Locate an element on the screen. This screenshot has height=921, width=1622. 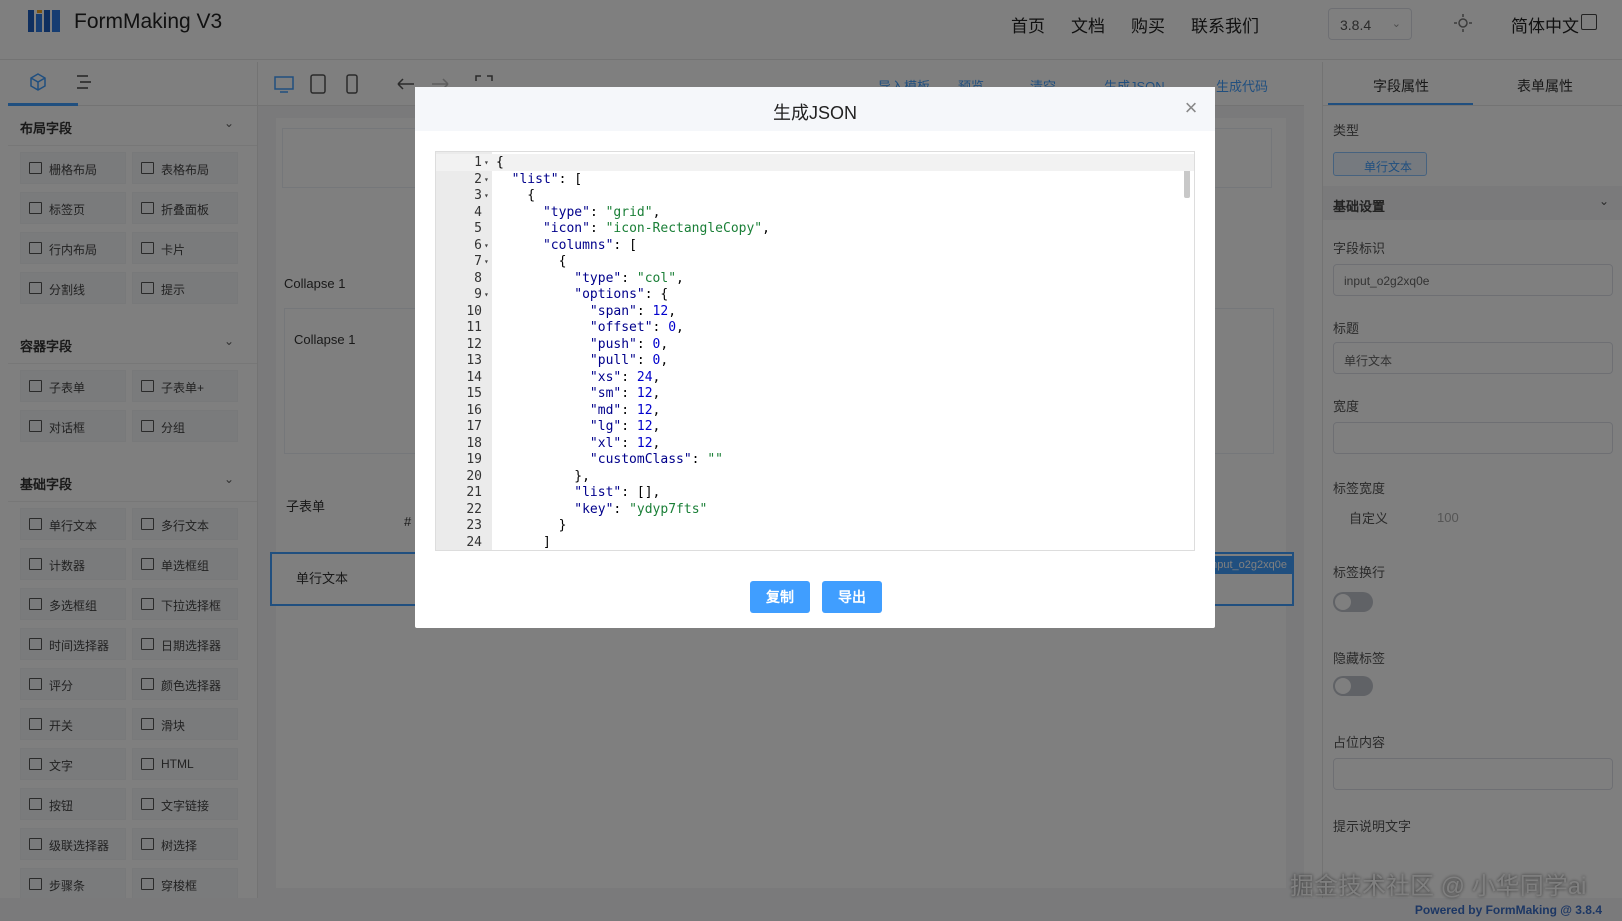
line-number: 19 is located at coordinates (474, 459).